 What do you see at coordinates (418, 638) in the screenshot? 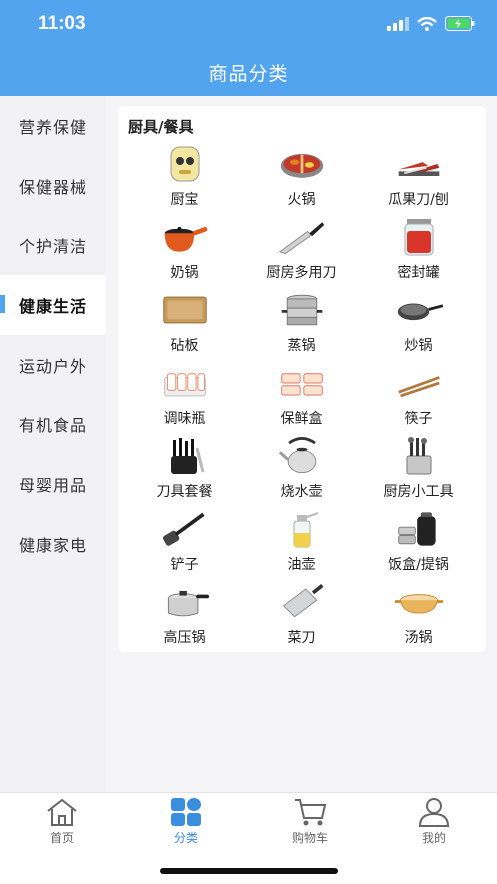
I see `product-label: 汤锅` at bounding box center [418, 638].